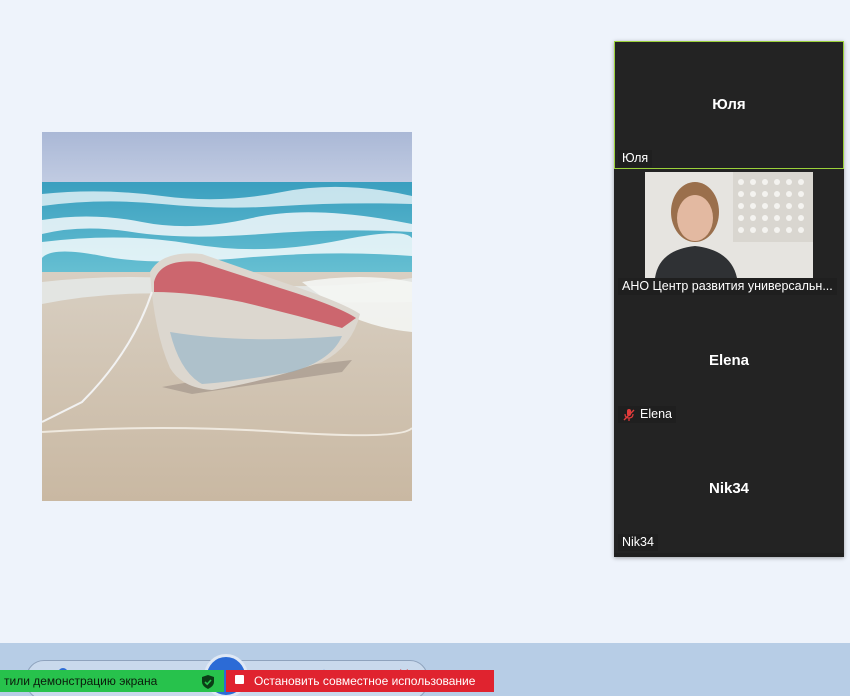 The width and height of the screenshot is (850, 696). I want to click on participant-tile-nik34: Nik34 Nik34, so click(729, 489).